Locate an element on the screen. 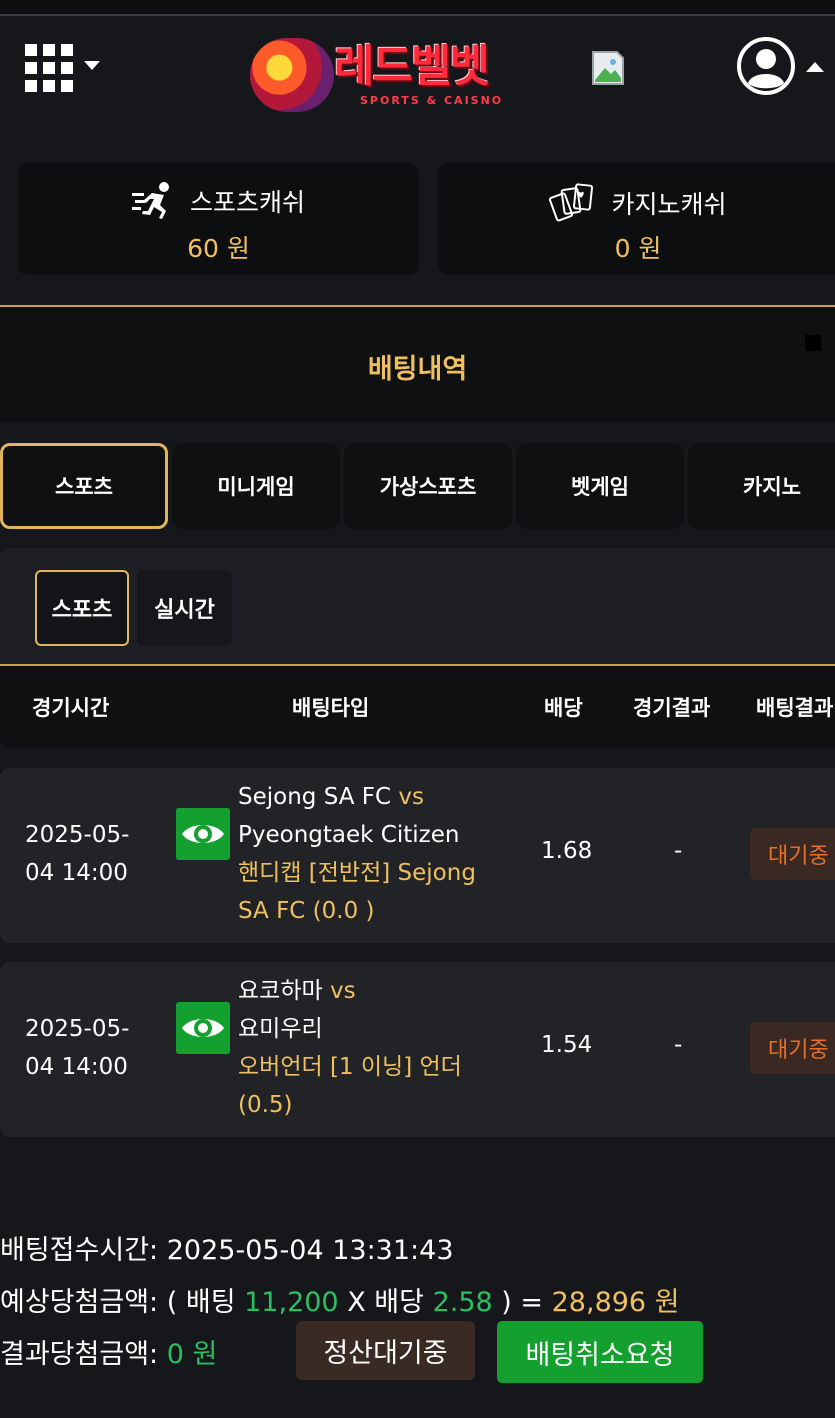  result-win-value: 0 원 is located at coordinates (192, 1354).